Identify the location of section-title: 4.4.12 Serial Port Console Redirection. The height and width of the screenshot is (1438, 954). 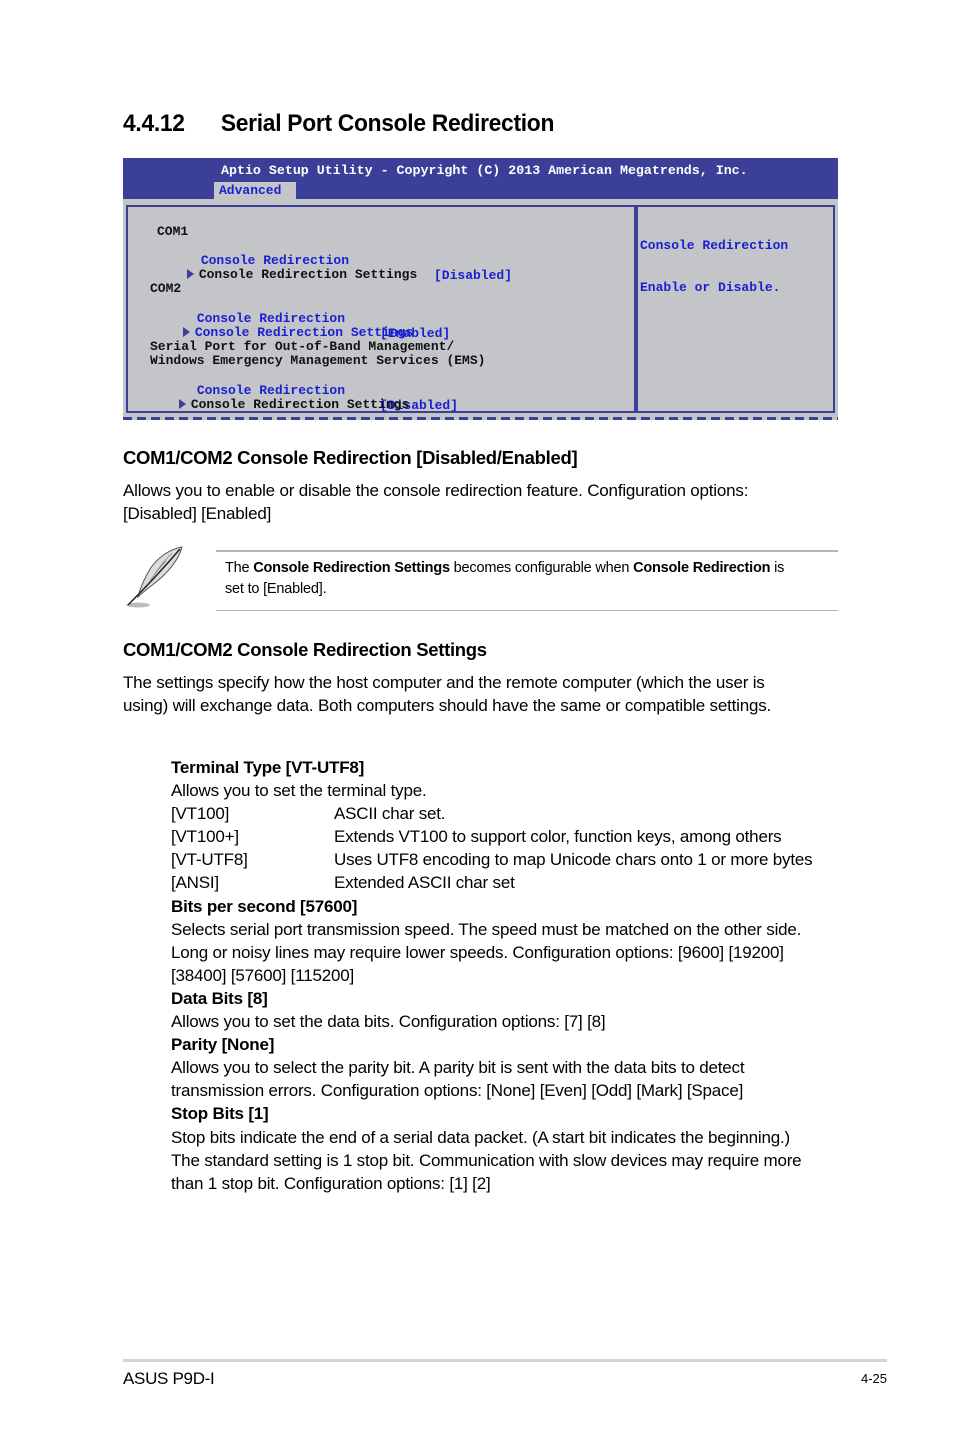
(338, 124).